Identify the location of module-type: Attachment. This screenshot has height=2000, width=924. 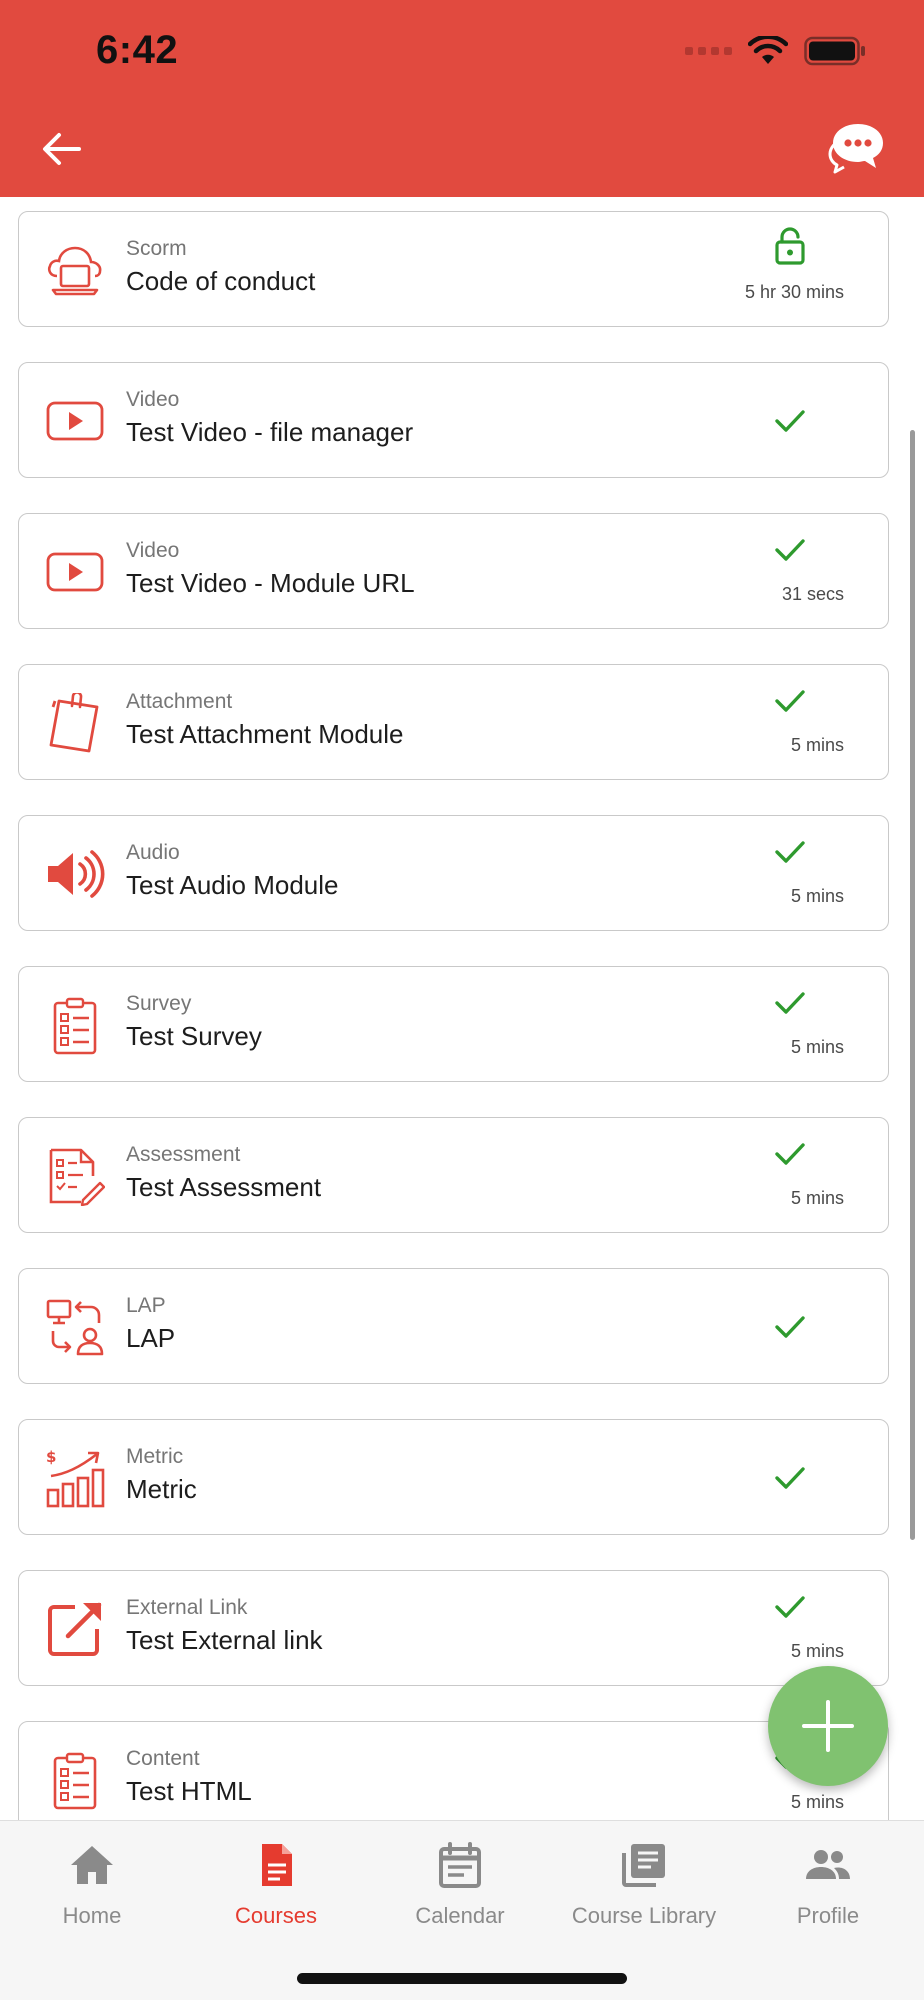
(179, 701).